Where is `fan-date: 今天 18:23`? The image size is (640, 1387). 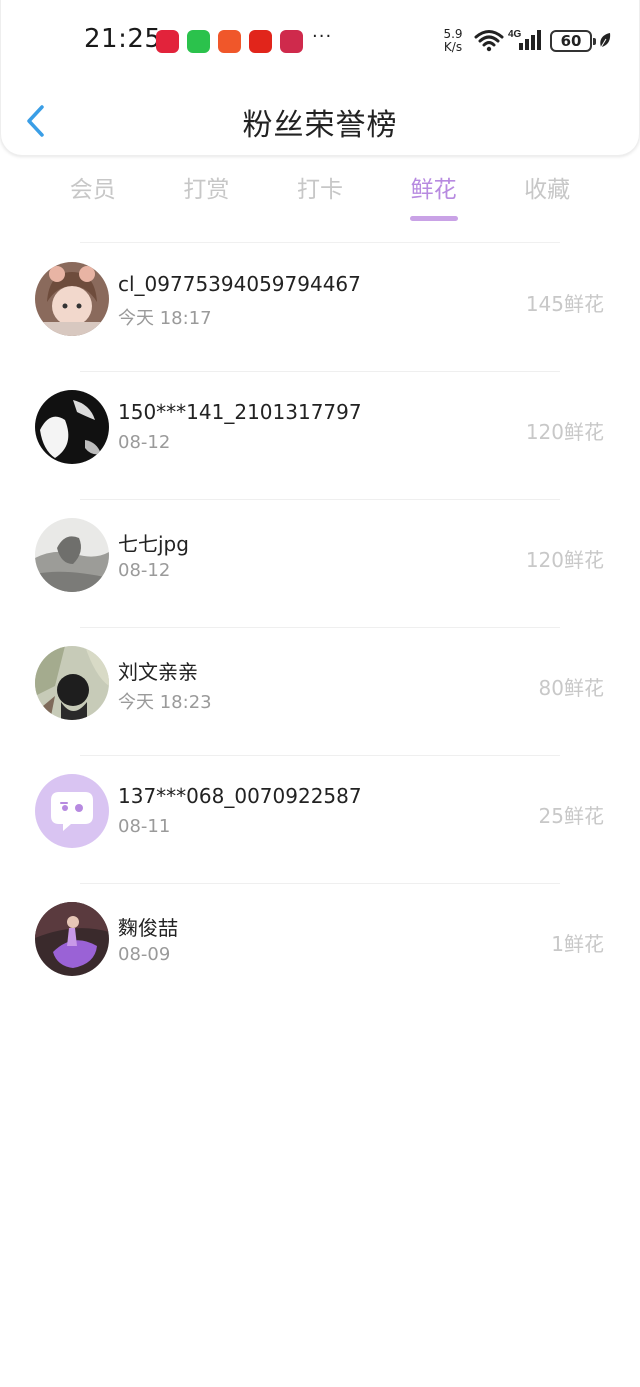
fan-date: 今天 18:23 is located at coordinates (165, 702).